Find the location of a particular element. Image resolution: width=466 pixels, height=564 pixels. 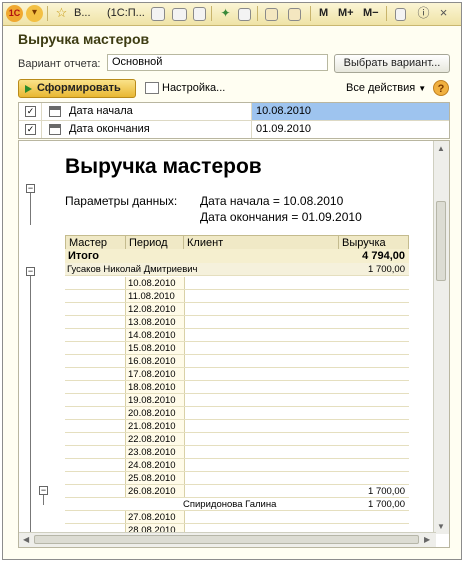

scroll-left-icon: ◀ is located at coordinates (26, 539).